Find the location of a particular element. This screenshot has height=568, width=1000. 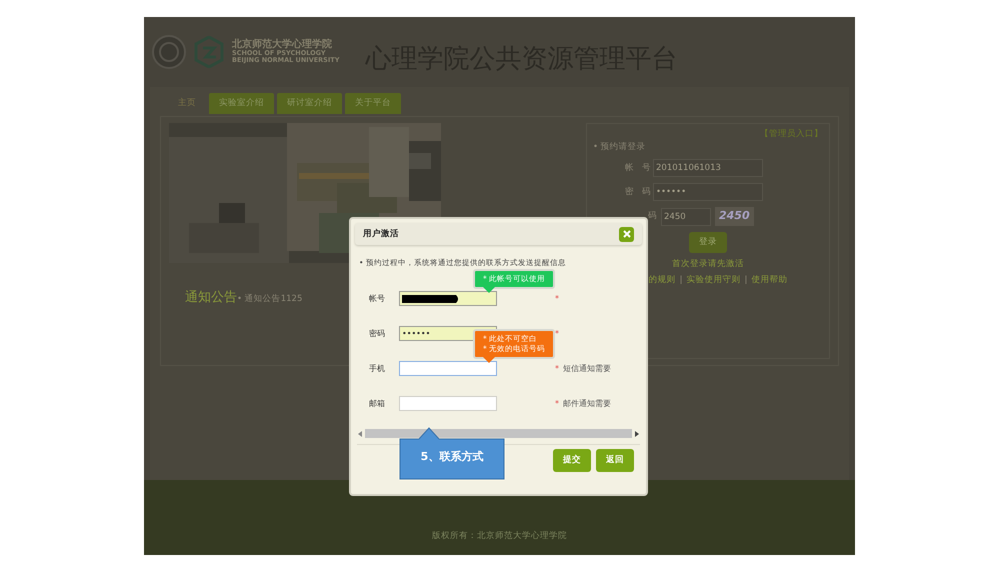

close-icon is located at coordinates (626, 234).